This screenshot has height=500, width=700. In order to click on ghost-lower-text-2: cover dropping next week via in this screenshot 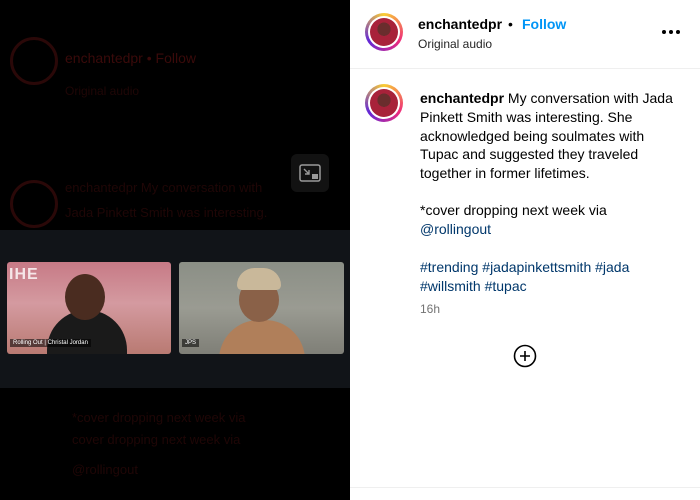, I will do `click(156, 439)`.